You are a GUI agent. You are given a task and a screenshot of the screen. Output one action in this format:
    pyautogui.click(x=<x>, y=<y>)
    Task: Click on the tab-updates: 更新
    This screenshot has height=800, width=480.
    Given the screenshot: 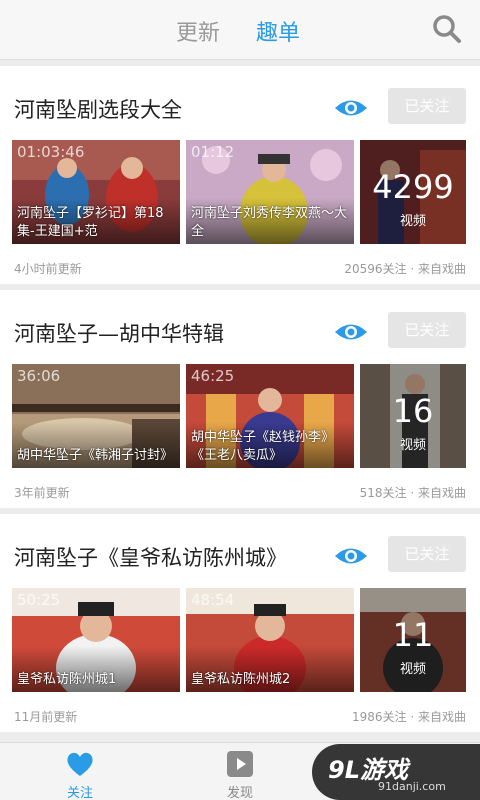 What is the action you would take?
    pyautogui.click(x=198, y=31)
    